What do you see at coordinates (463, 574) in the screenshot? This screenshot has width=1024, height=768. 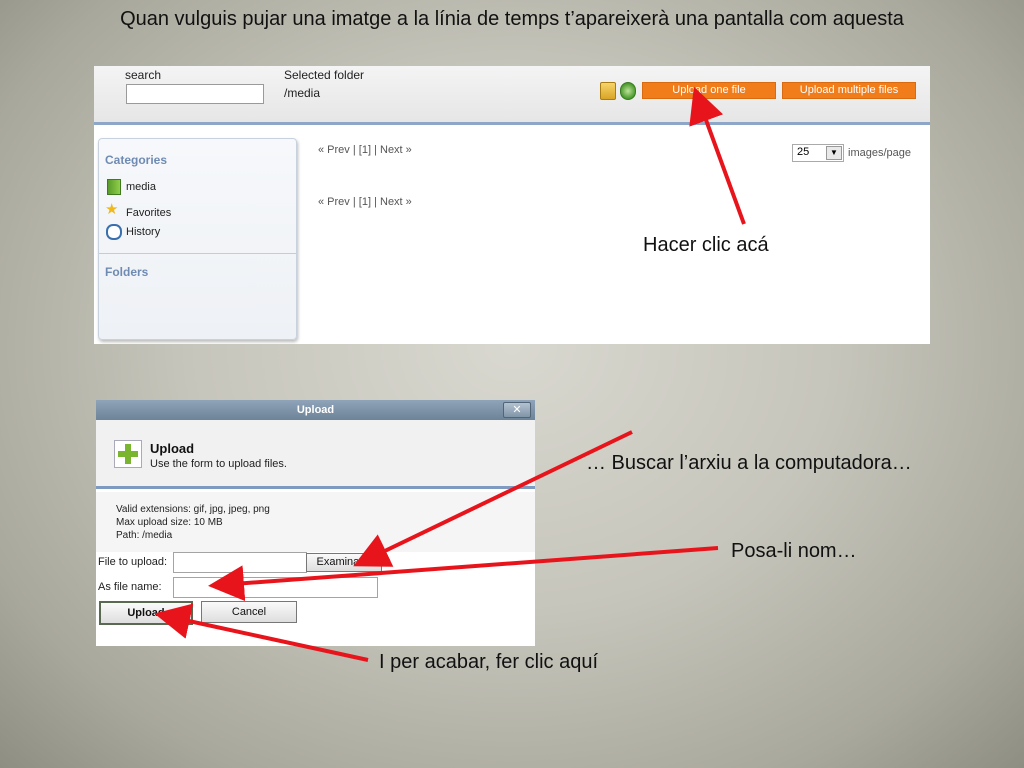 I see `arrow-to-file-name` at bounding box center [463, 574].